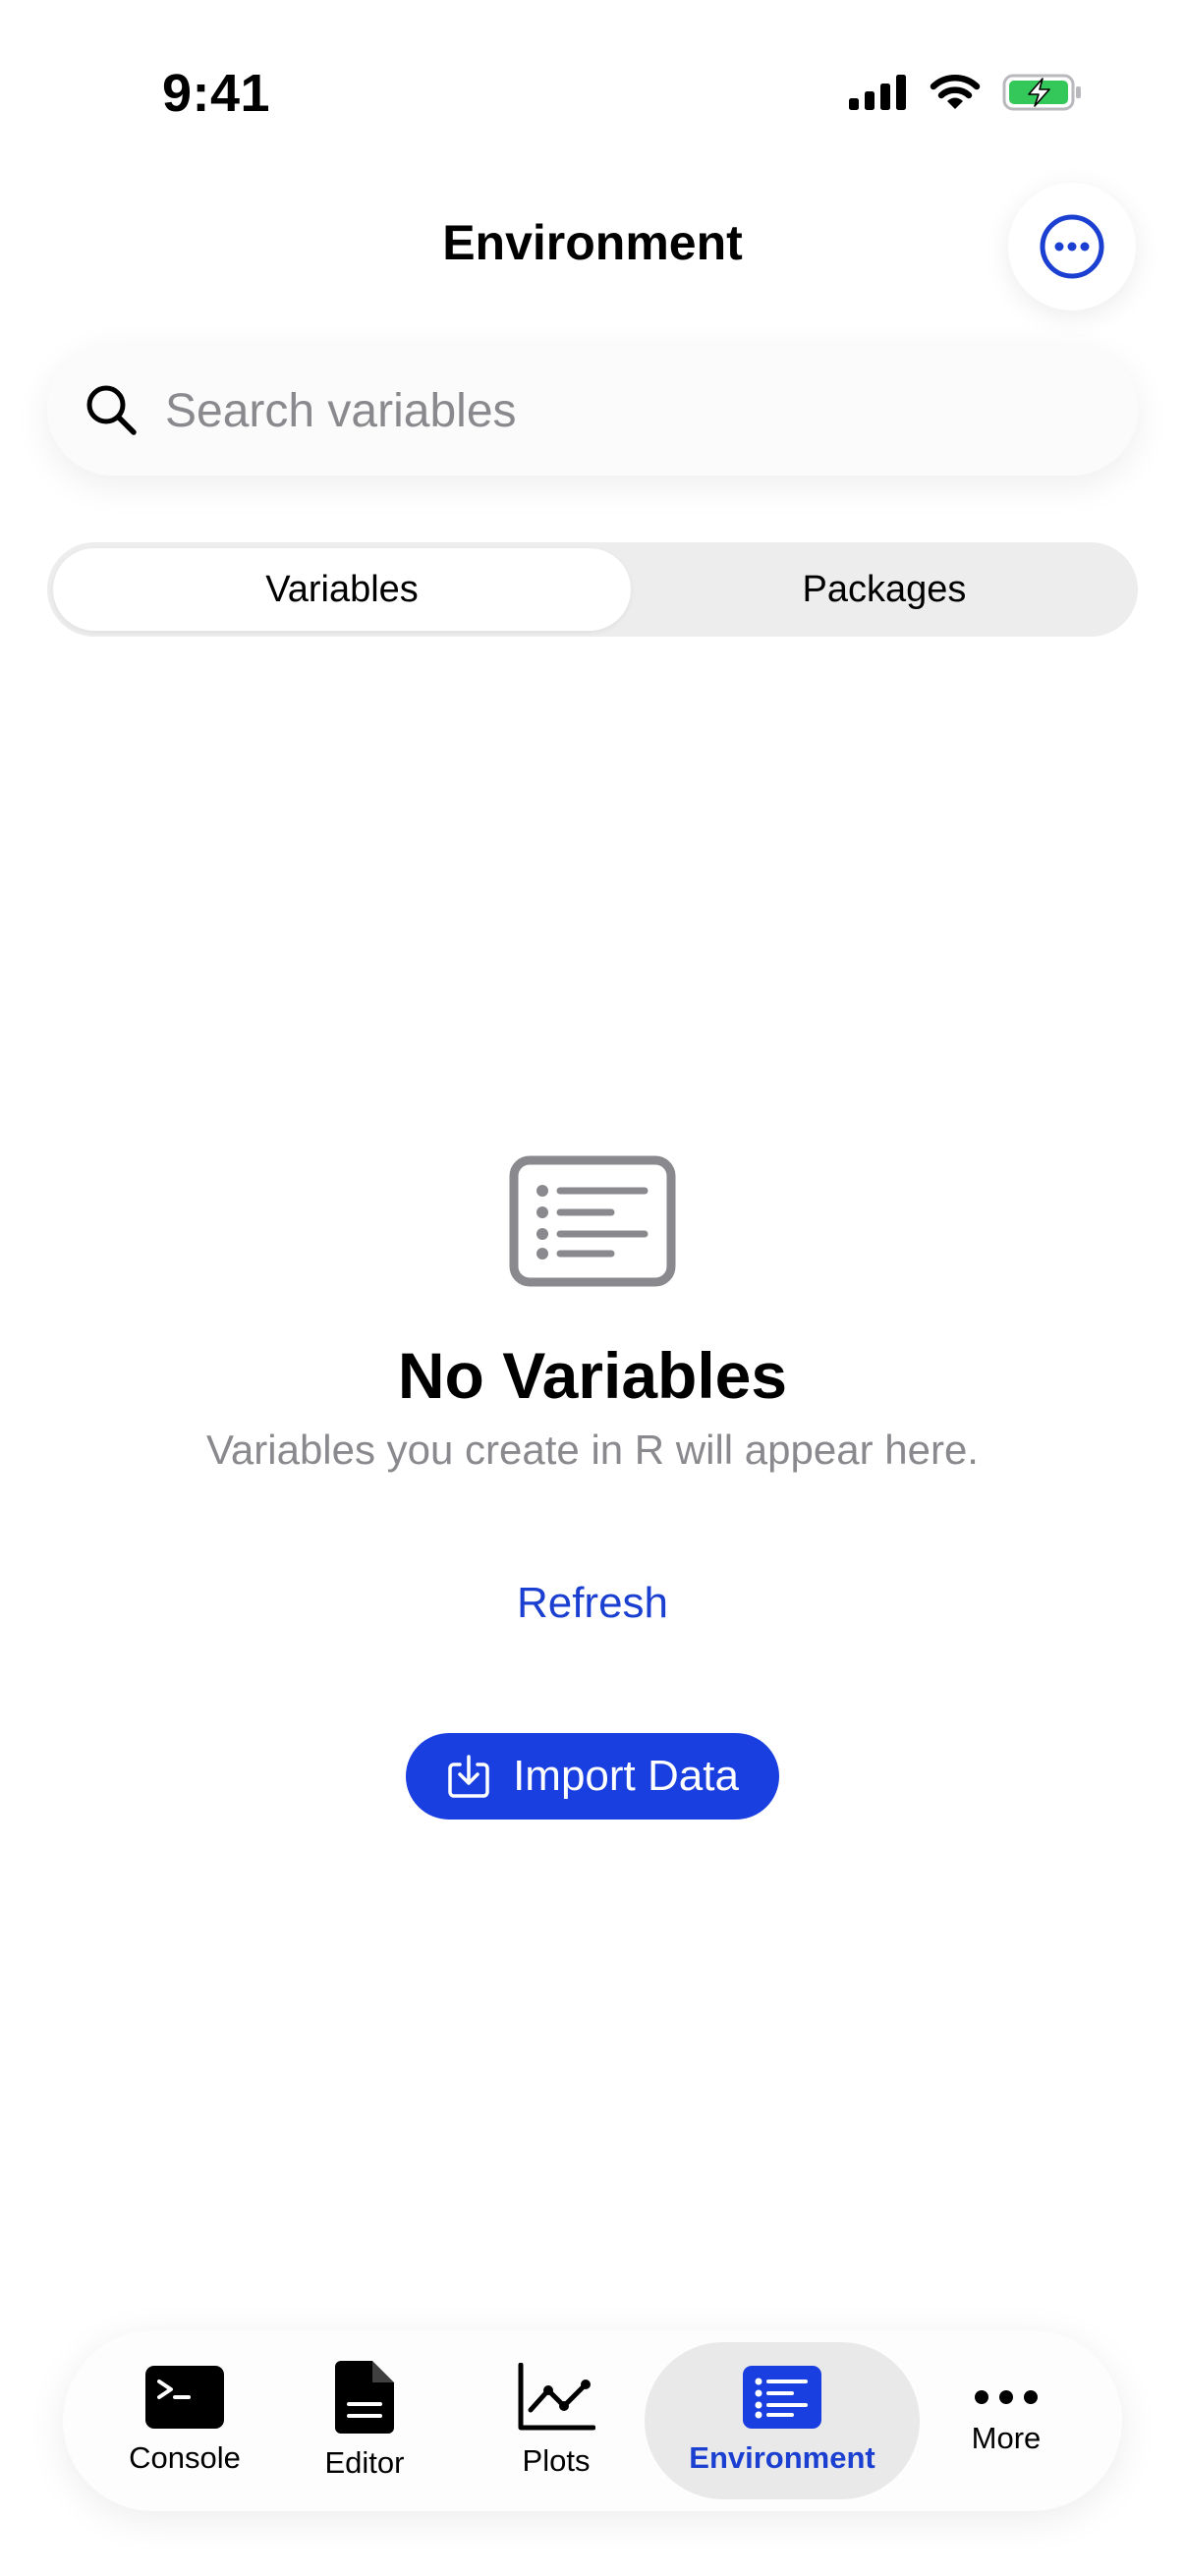 The image size is (1185, 2576). Describe the element at coordinates (885, 589) in the screenshot. I see `segment-packages: Packages` at that location.